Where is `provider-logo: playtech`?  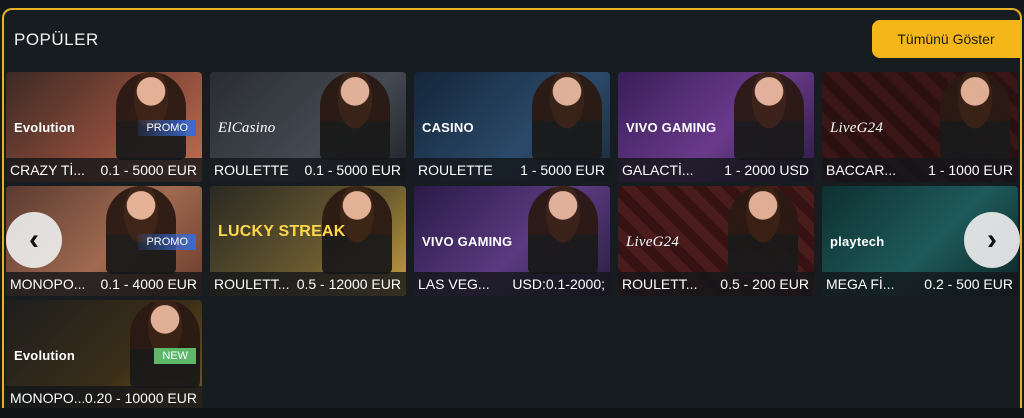 provider-logo: playtech is located at coordinates (857, 241).